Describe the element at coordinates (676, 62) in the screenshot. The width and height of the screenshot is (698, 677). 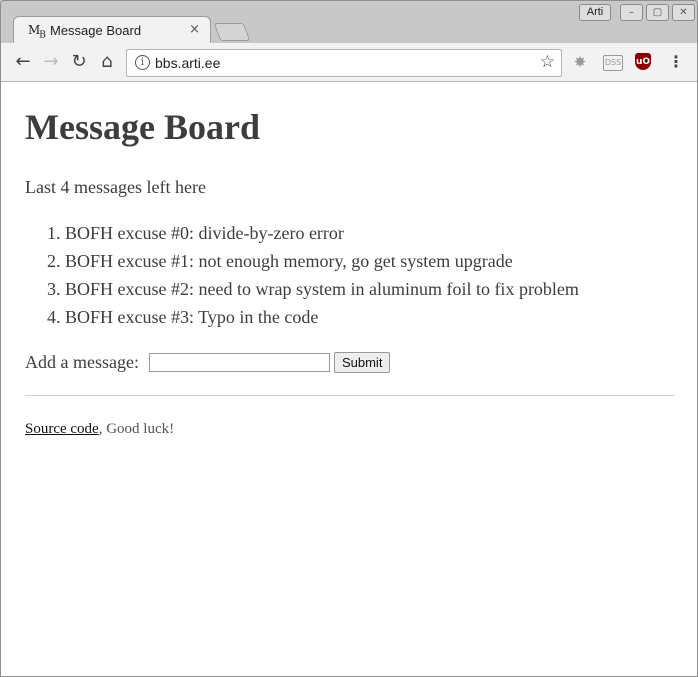
I see `kebab-menu-icon: ⋮` at that location.